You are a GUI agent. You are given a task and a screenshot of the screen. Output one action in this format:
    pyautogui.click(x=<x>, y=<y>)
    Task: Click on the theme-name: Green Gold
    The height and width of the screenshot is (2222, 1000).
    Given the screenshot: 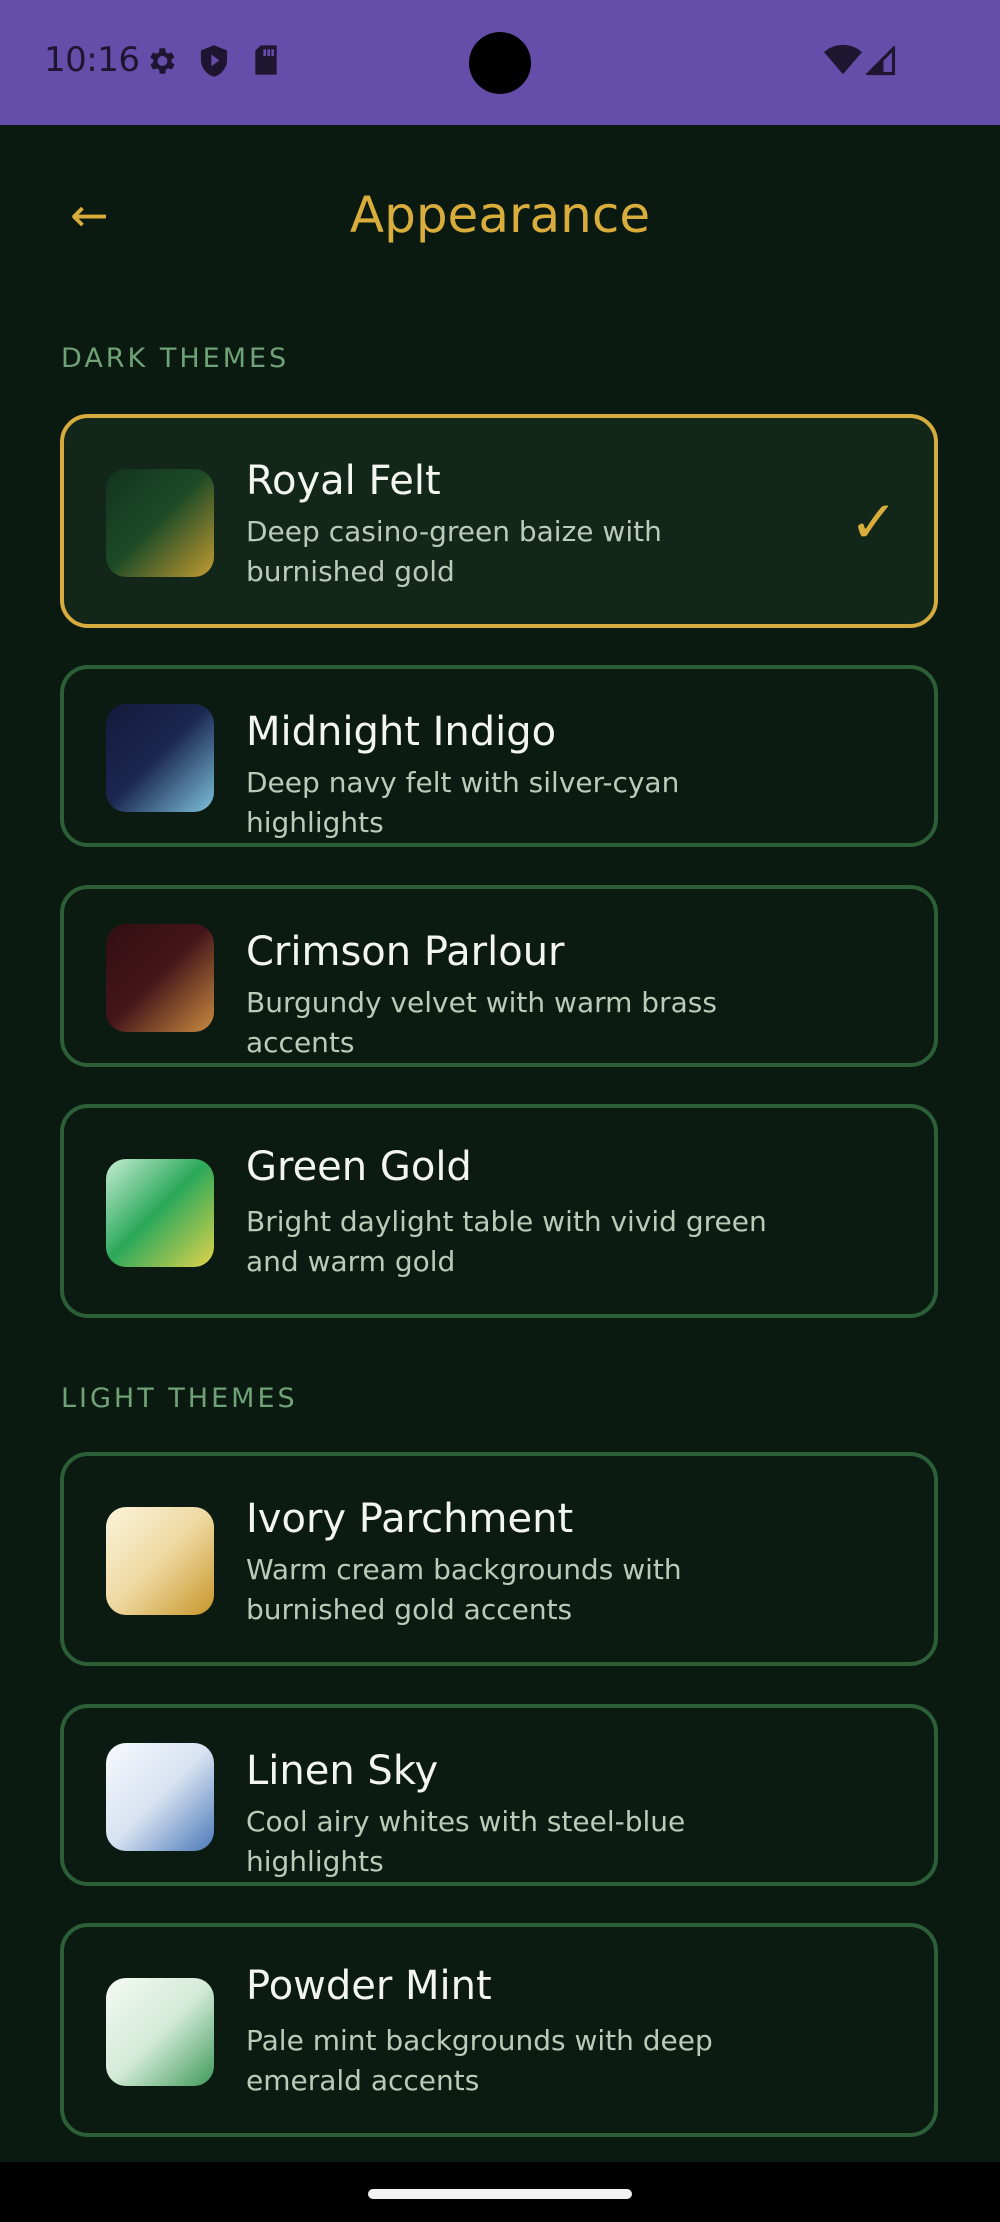 What is the action you would take?
    pyautogui.click(x=359, y=1167)
    